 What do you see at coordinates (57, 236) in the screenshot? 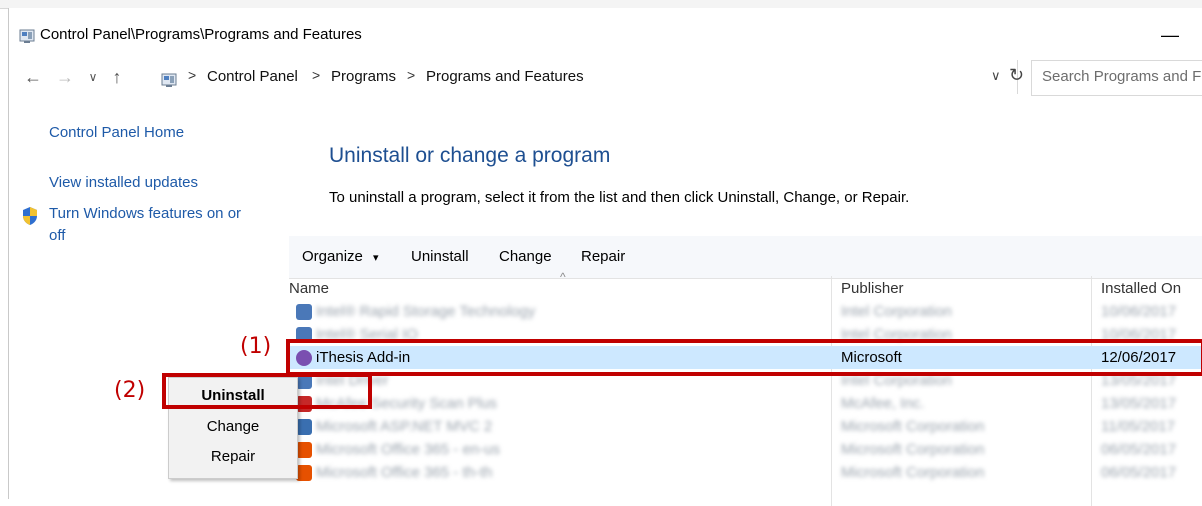
I see `sidebar-item-windows-features-cont: off` at bounding box center [57, 236].